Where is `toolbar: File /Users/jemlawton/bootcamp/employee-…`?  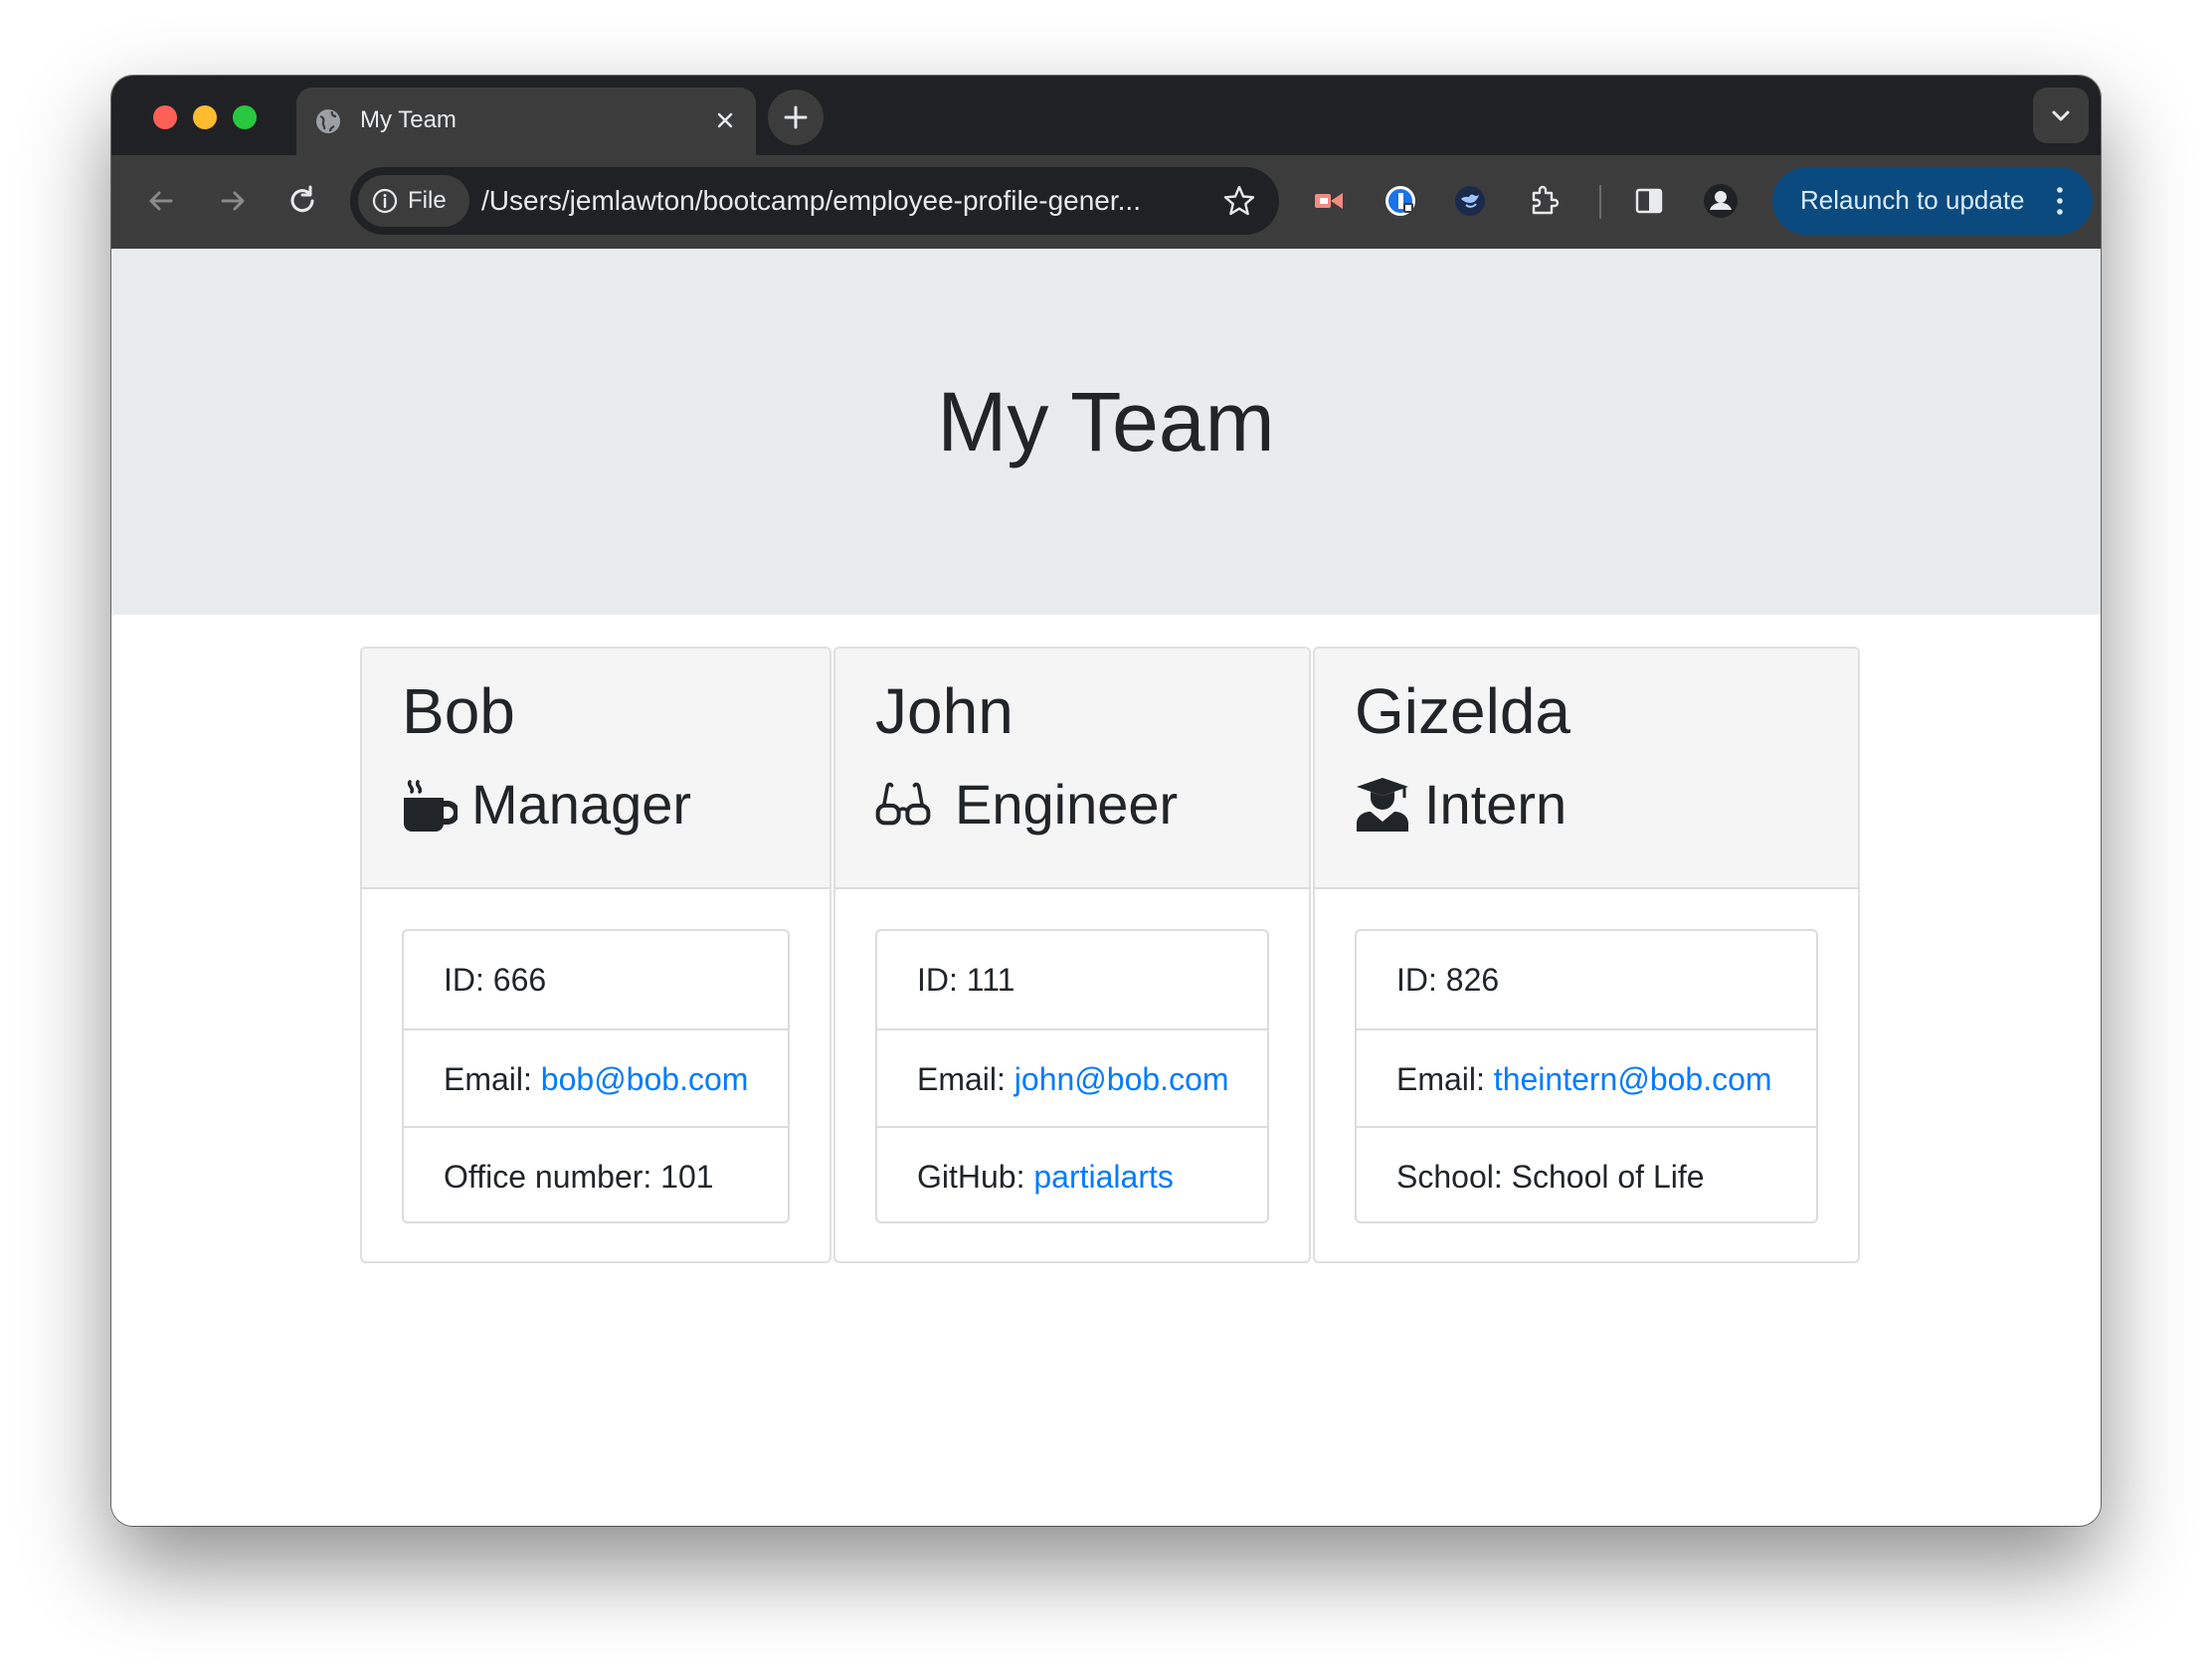 toolbar: File /Users/jemlawton/bootcamp/employee-… is located at coordinates (1106, 202).